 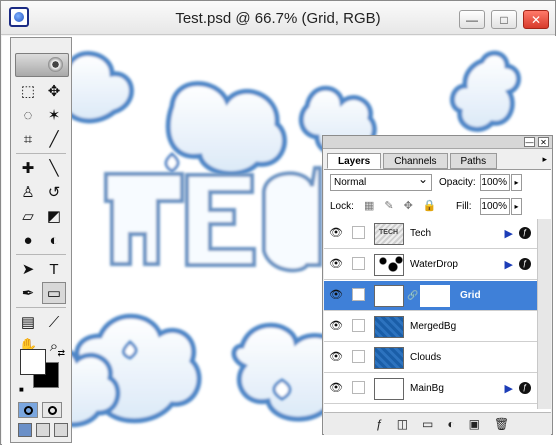 What do you see at coordinates (28, 91) in the screenshot?
I see `marquee-icon: ⬚` at bounding box center [28, 91].